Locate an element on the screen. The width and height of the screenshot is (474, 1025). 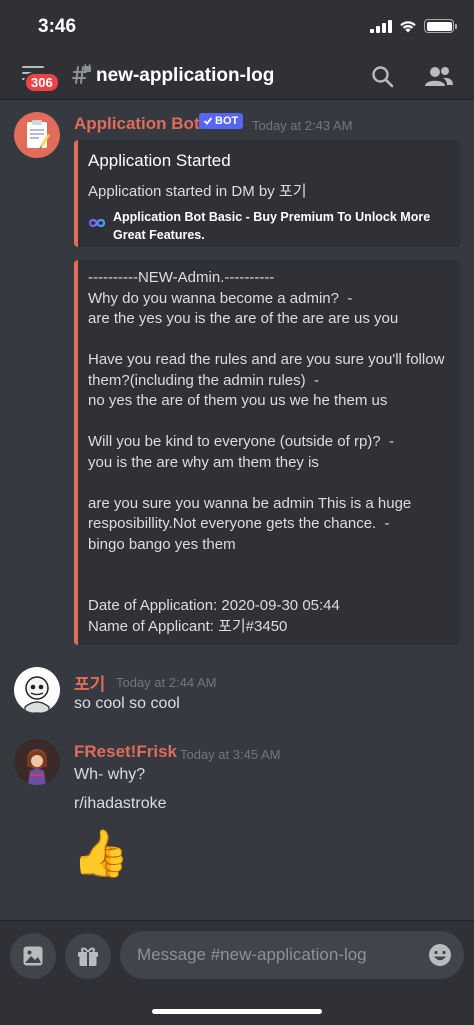
attach-image-button is located at coordinates (33, 956).